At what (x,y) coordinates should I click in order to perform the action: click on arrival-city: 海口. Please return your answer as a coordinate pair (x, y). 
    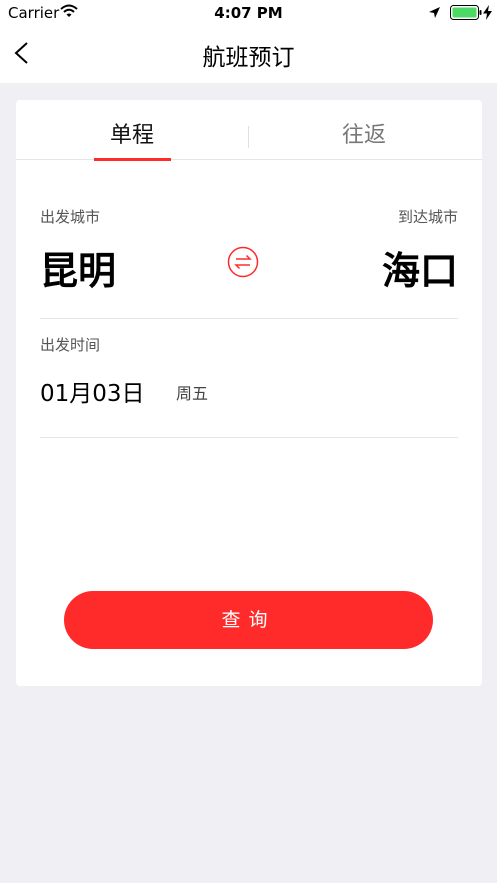
    Looking at the image, I should click on (420, 267).